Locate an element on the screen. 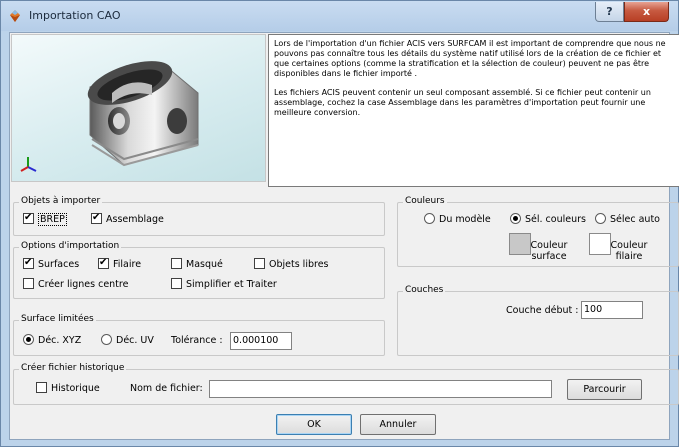 The image size is (679, 447). selec-auto-radio-button is located at coordinates (600, 218).